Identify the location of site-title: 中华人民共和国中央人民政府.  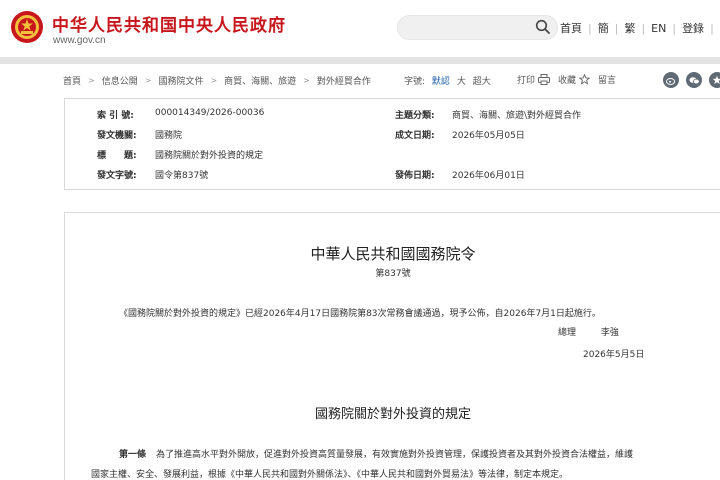
(169, 23).